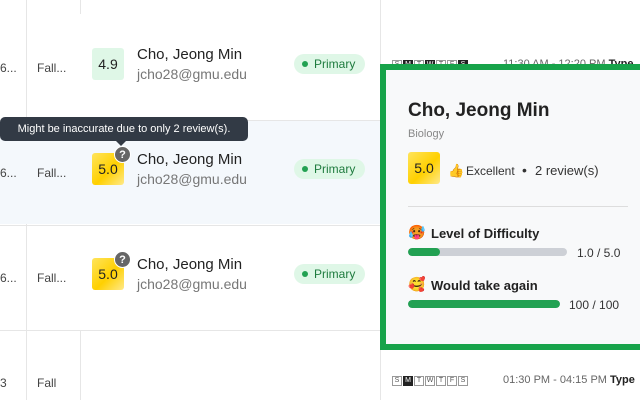 This screenshot has height=400, width=640. I want to click on tooltip-arrow, so click(121, 143).